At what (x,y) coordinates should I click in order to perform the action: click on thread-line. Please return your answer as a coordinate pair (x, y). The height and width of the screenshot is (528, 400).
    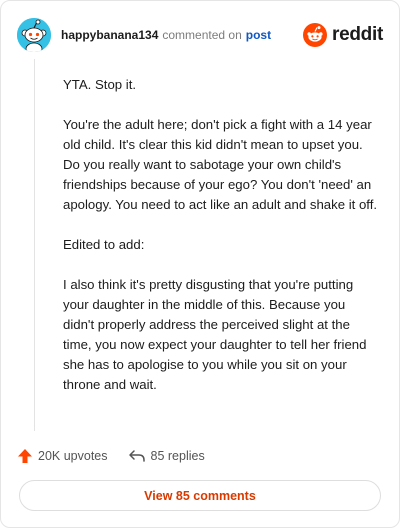
    Looking at the image, I should click on (34, 245).